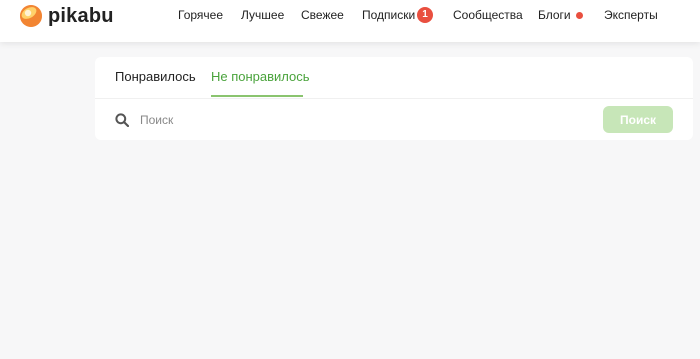  Describe the element at coordinates (322, 15) in the screenshot. I see `nav-fresh: Свежее` at that location.